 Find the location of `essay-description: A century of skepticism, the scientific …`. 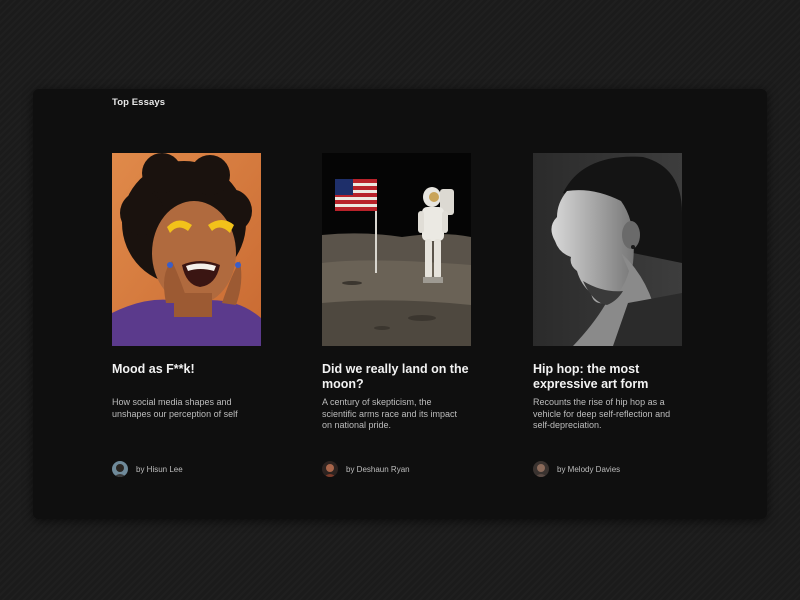

essay-description: A century of skepticism, the scientific … is located at coordinates (390, 413).